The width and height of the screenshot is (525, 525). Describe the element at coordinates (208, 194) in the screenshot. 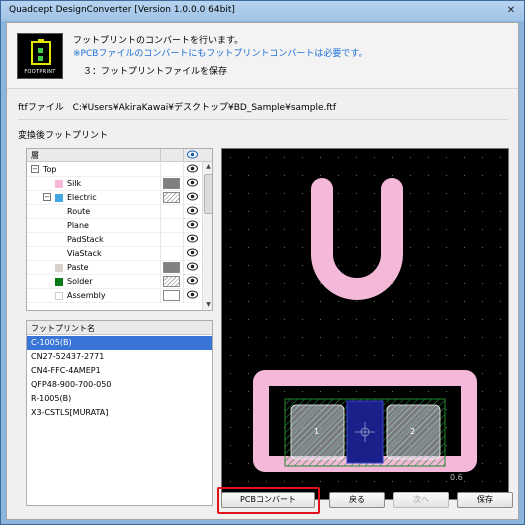

I see `scroll-thumb` at that location.